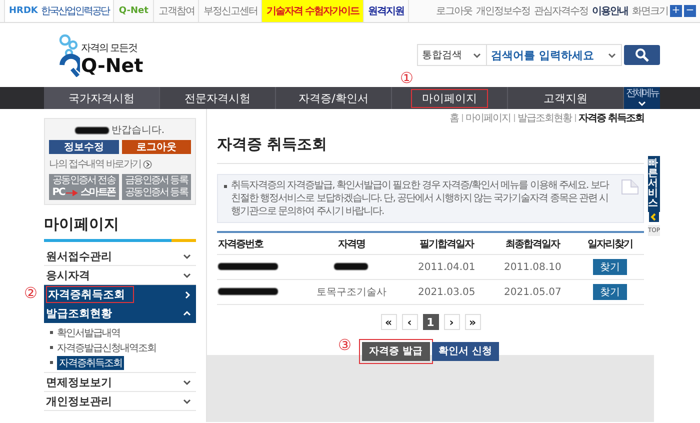 This screenshot has width=700, height=423. Describe the element at coordinates (106, 347) in the screenshot. I see `submenu-item: 자격증발급신청내역조회` at that location.